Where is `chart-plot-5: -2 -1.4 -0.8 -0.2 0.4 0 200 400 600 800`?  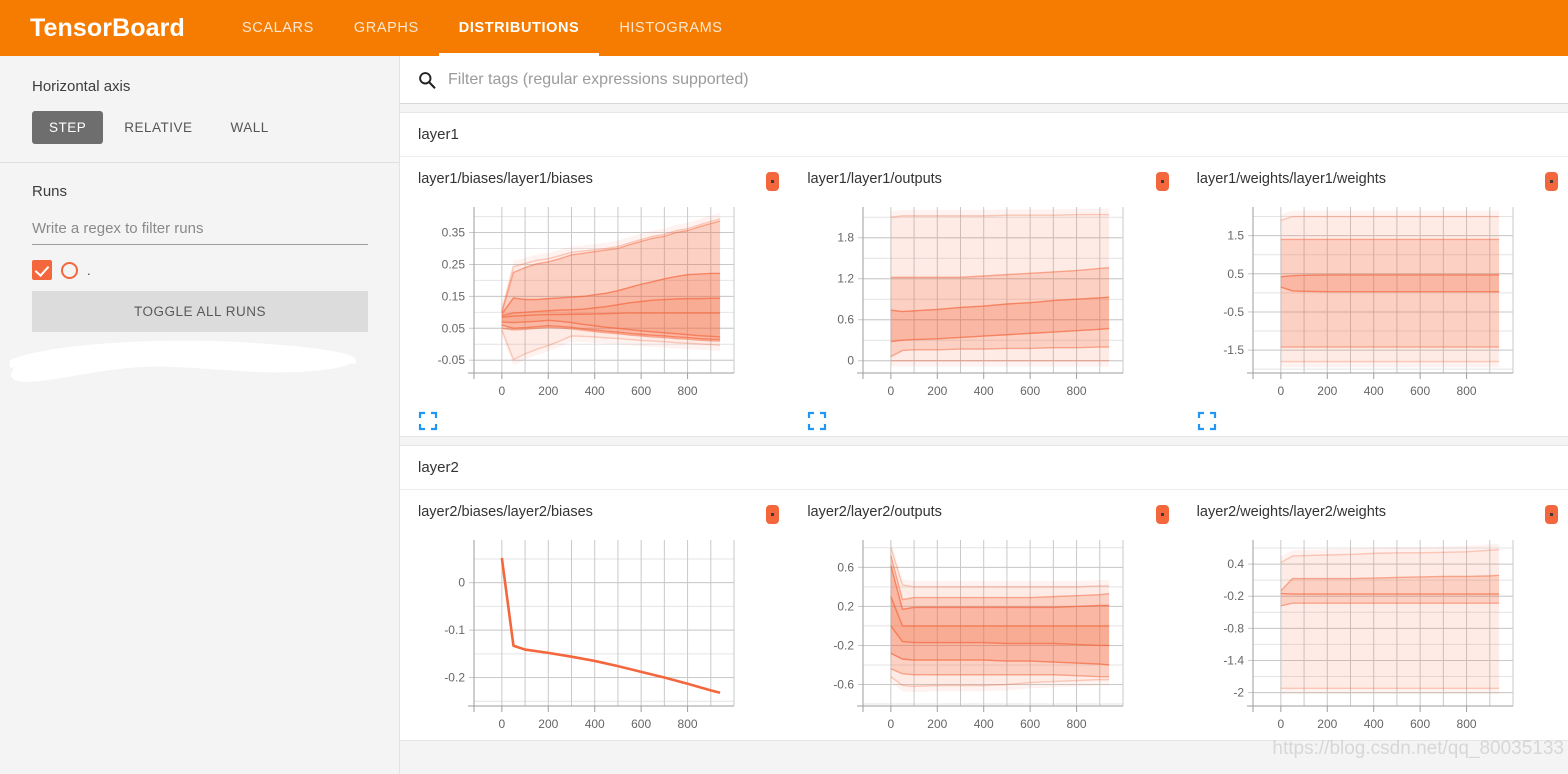 chart-plot-5: -2 -1.4 -0.8 -0.2 0.4 0 200 400 600 800 is located at coordinates (1377, 635).